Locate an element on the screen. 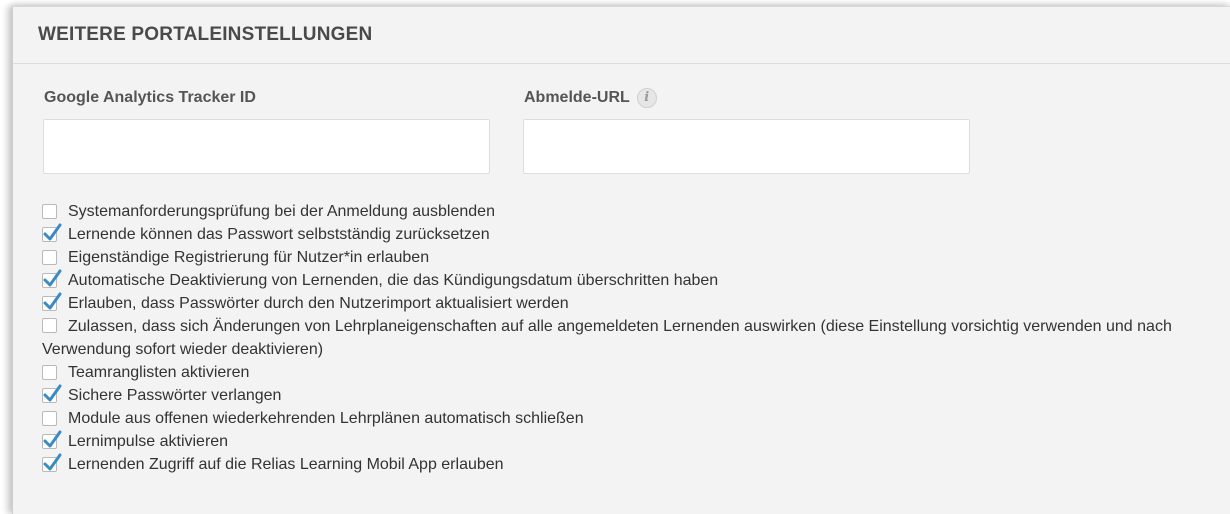 The width and height of the screenshot is (1230, 514). tracker-id-input is located at coordinates (266, 146).